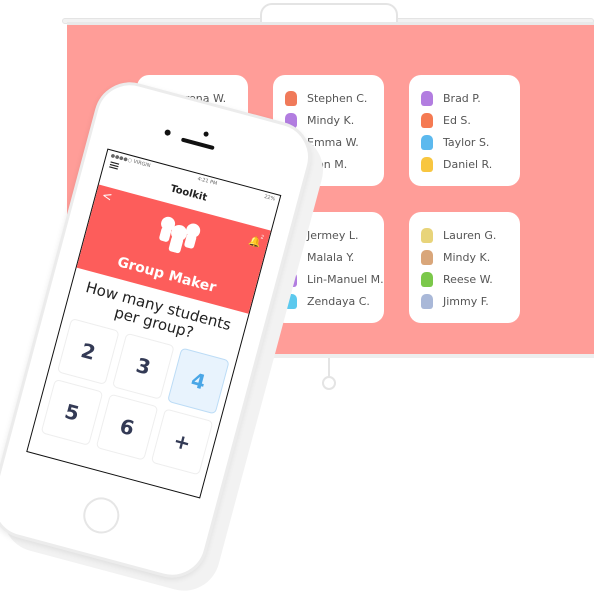  I want to click on student-item: Brad P., so click(470, 98).